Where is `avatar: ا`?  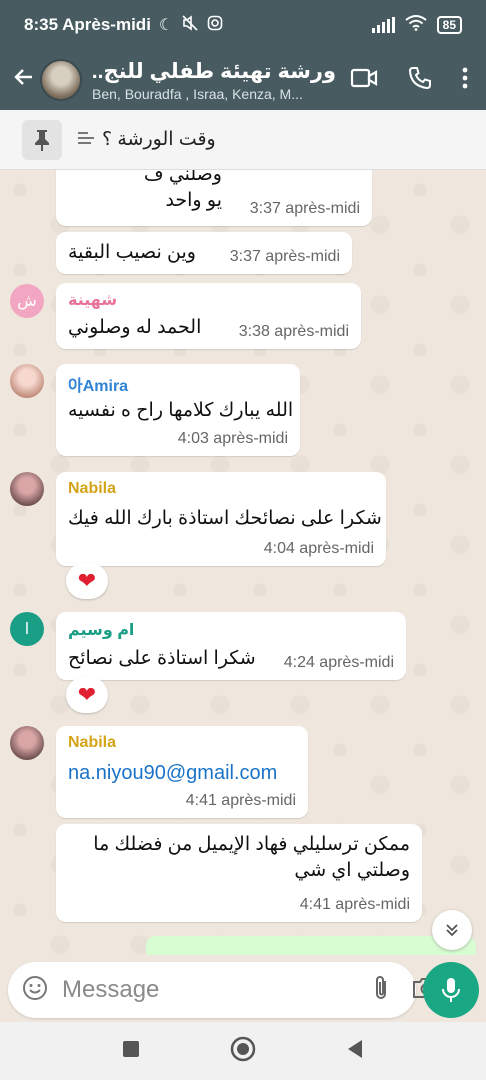
avatar: ا is located at coordinates (27, 629).